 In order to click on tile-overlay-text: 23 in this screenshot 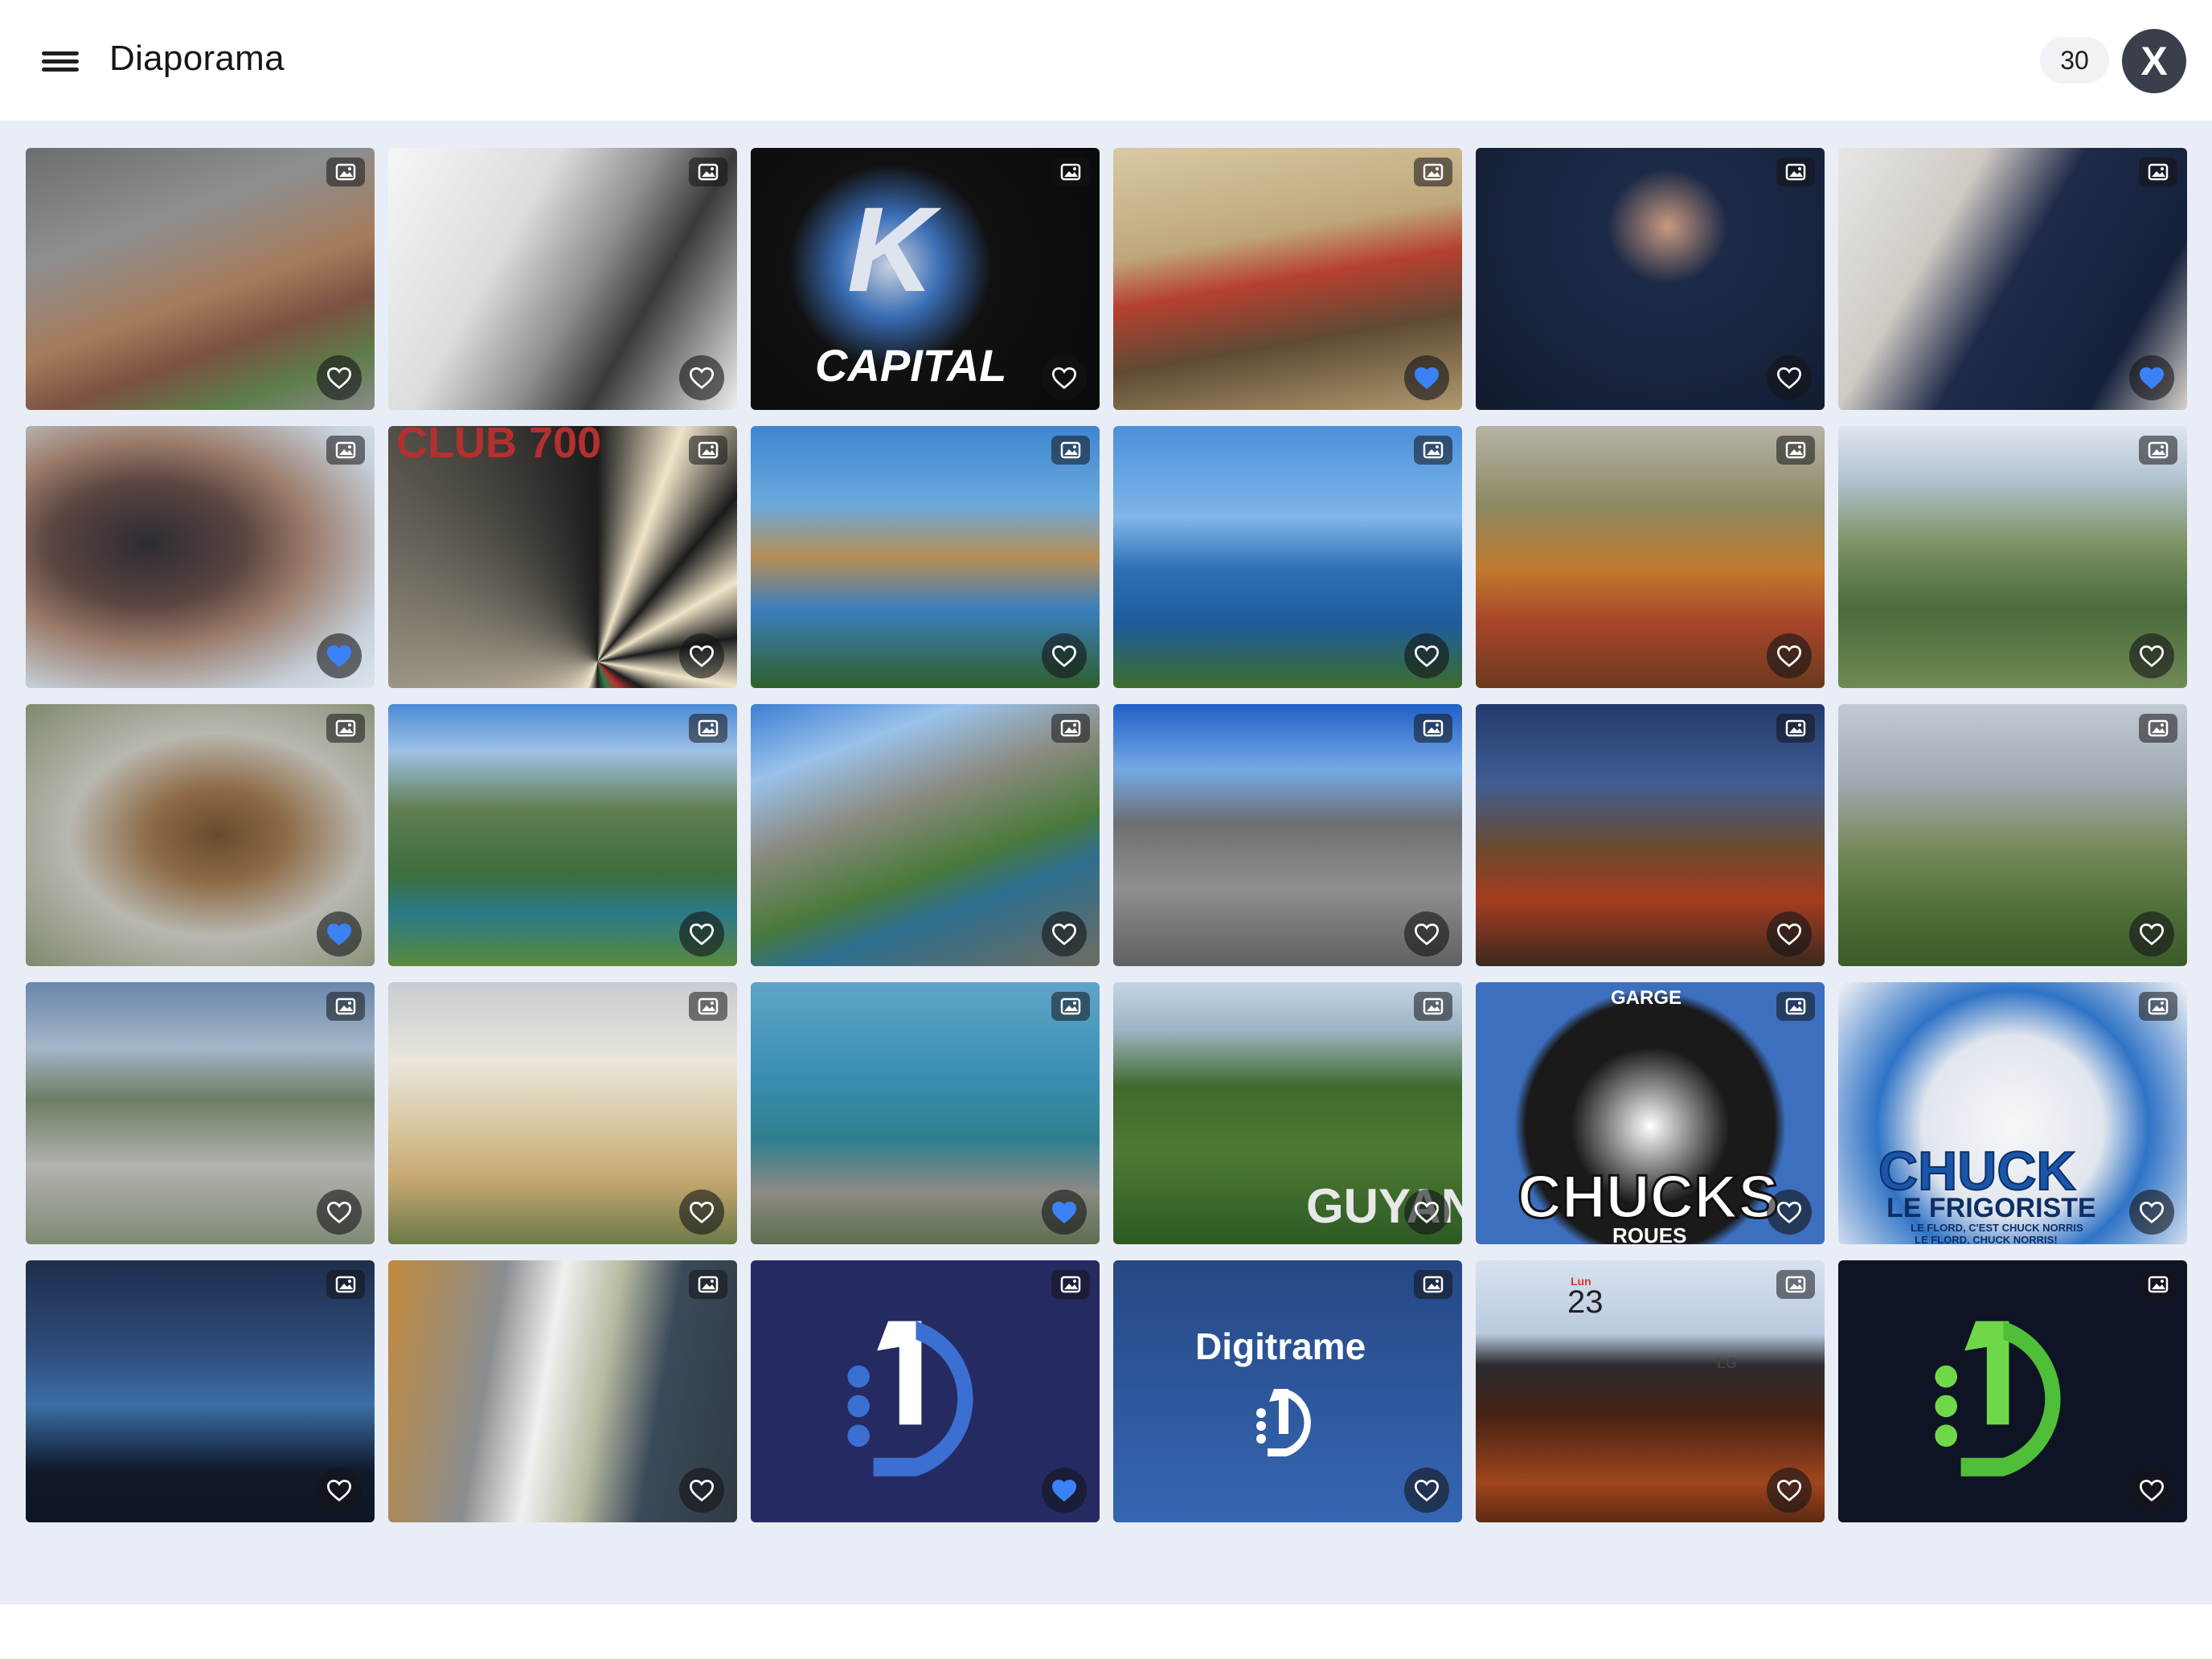, I will do `click(1585, 1302)`.